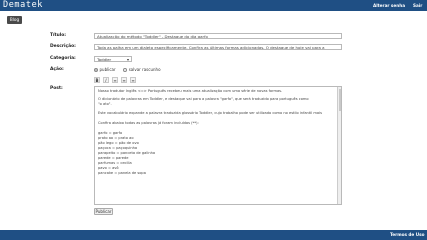  Describe the element at coordinates (133, 80) in the screenshot. I see `align-right-button: ≡` at that location.